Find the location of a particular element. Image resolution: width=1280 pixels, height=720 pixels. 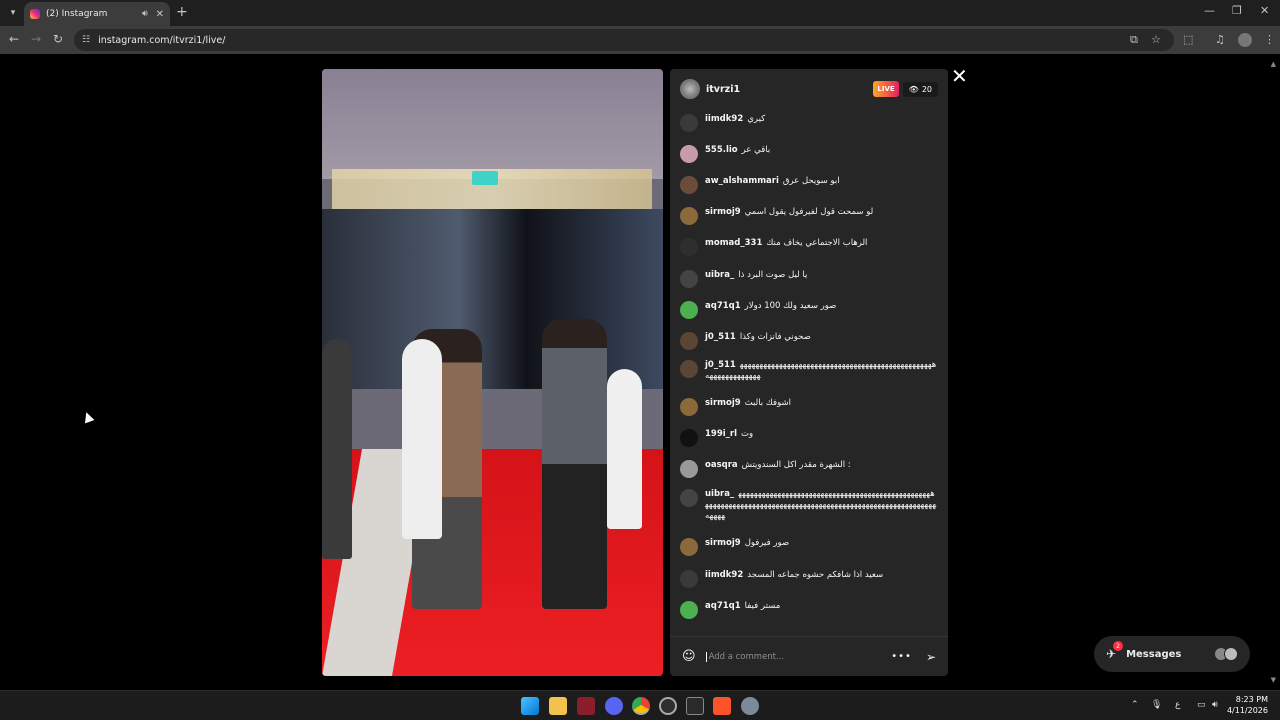

comment-text: momad_331 الرهاب الاجتماعي يخاف منك is located at coordinates (786, 243).